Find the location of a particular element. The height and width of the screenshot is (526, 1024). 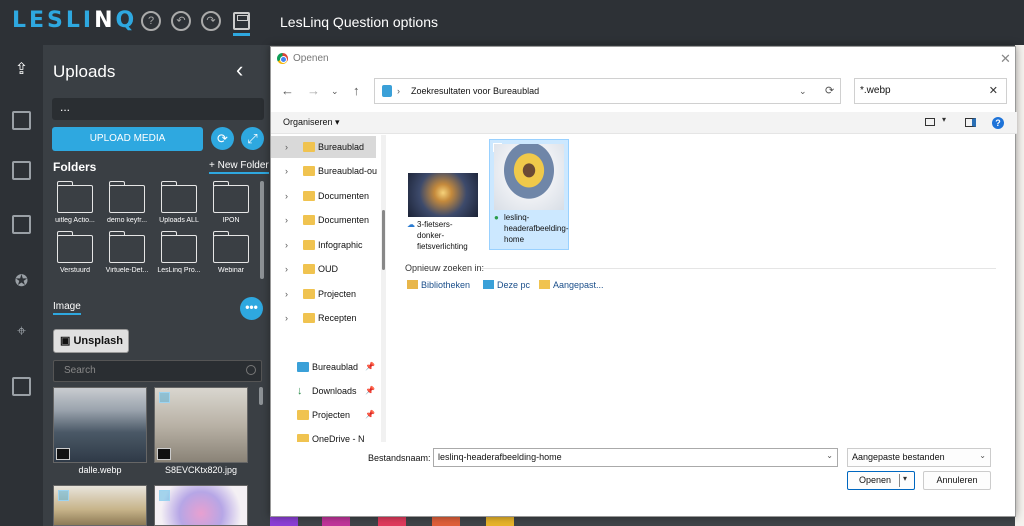

folder-item: IPON is located at coordinates (231, 202).